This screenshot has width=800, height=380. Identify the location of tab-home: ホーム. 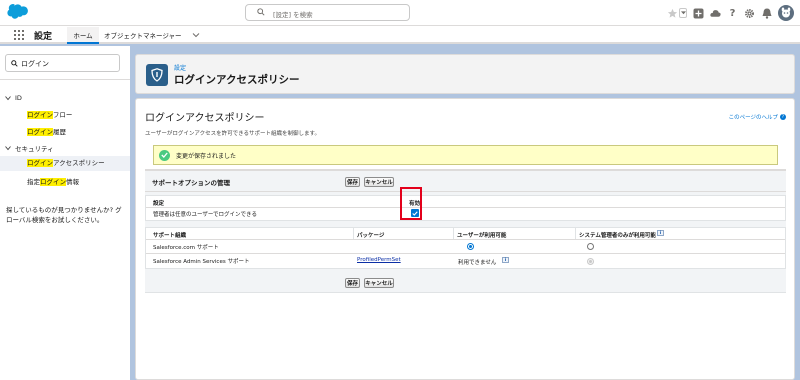
(83, 35).